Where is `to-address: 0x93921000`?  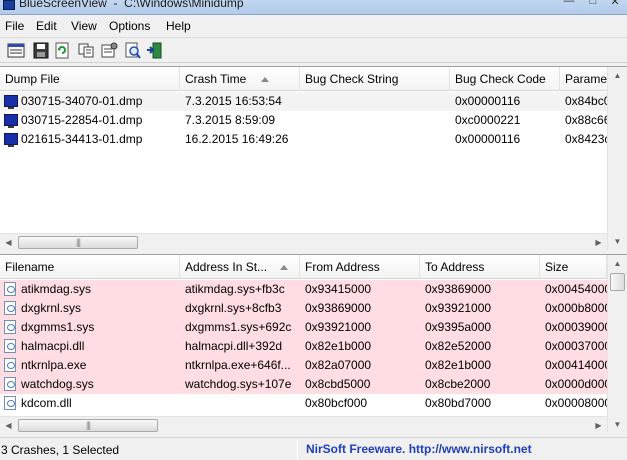 to-address: 0x93921000 is located at coordinates (458, 308).